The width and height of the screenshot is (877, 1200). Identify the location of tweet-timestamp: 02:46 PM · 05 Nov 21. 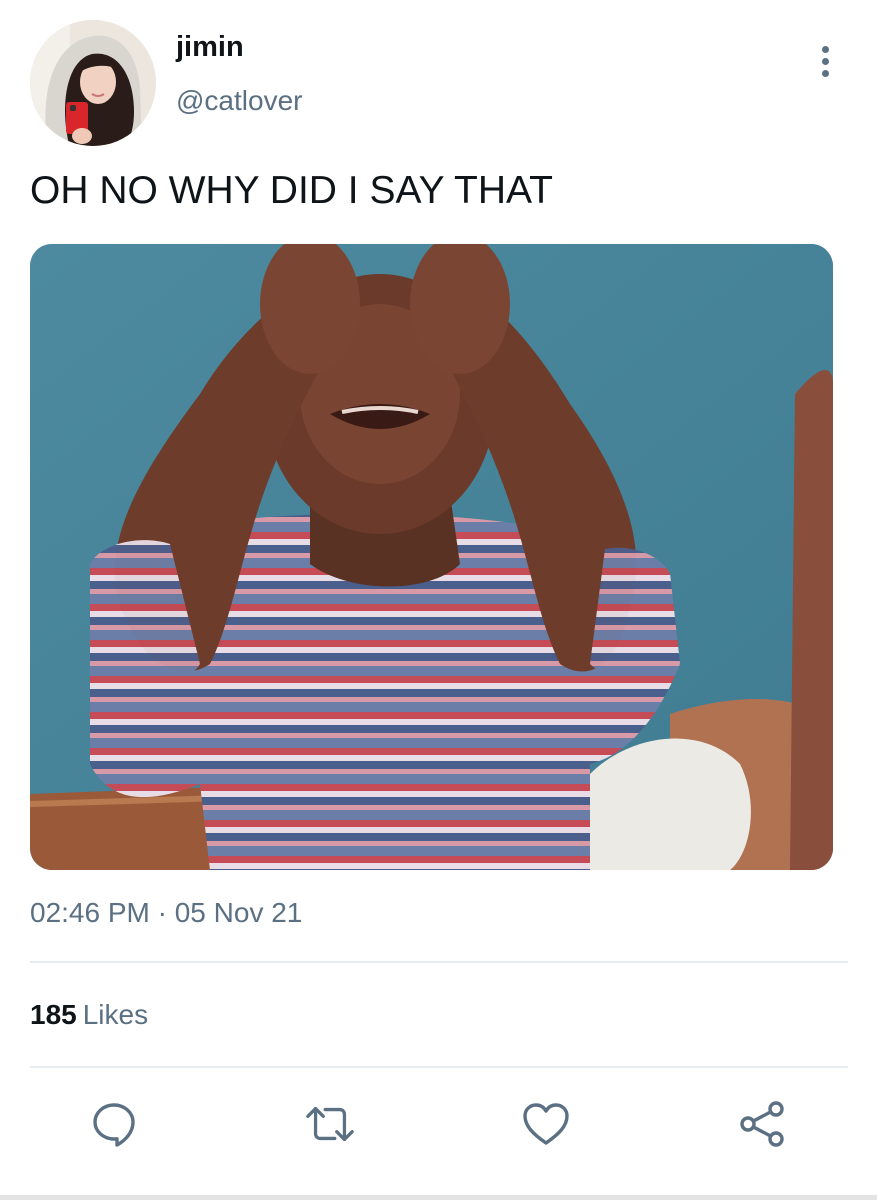
(166, 913).